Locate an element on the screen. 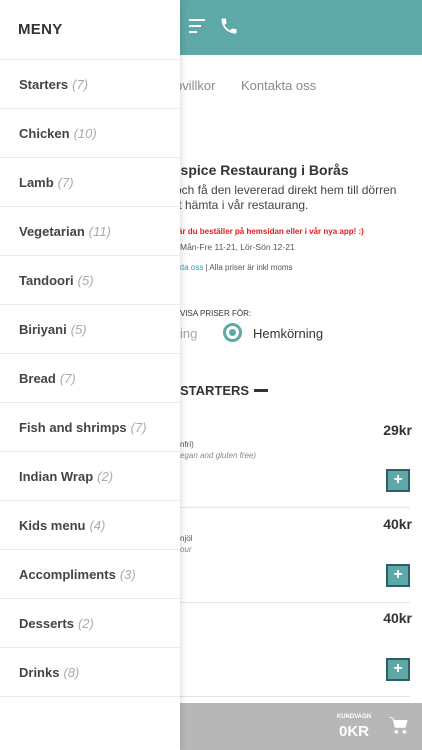 The image size is (422, 750). cart-total: 0KR is located at coordinates (353, 731).